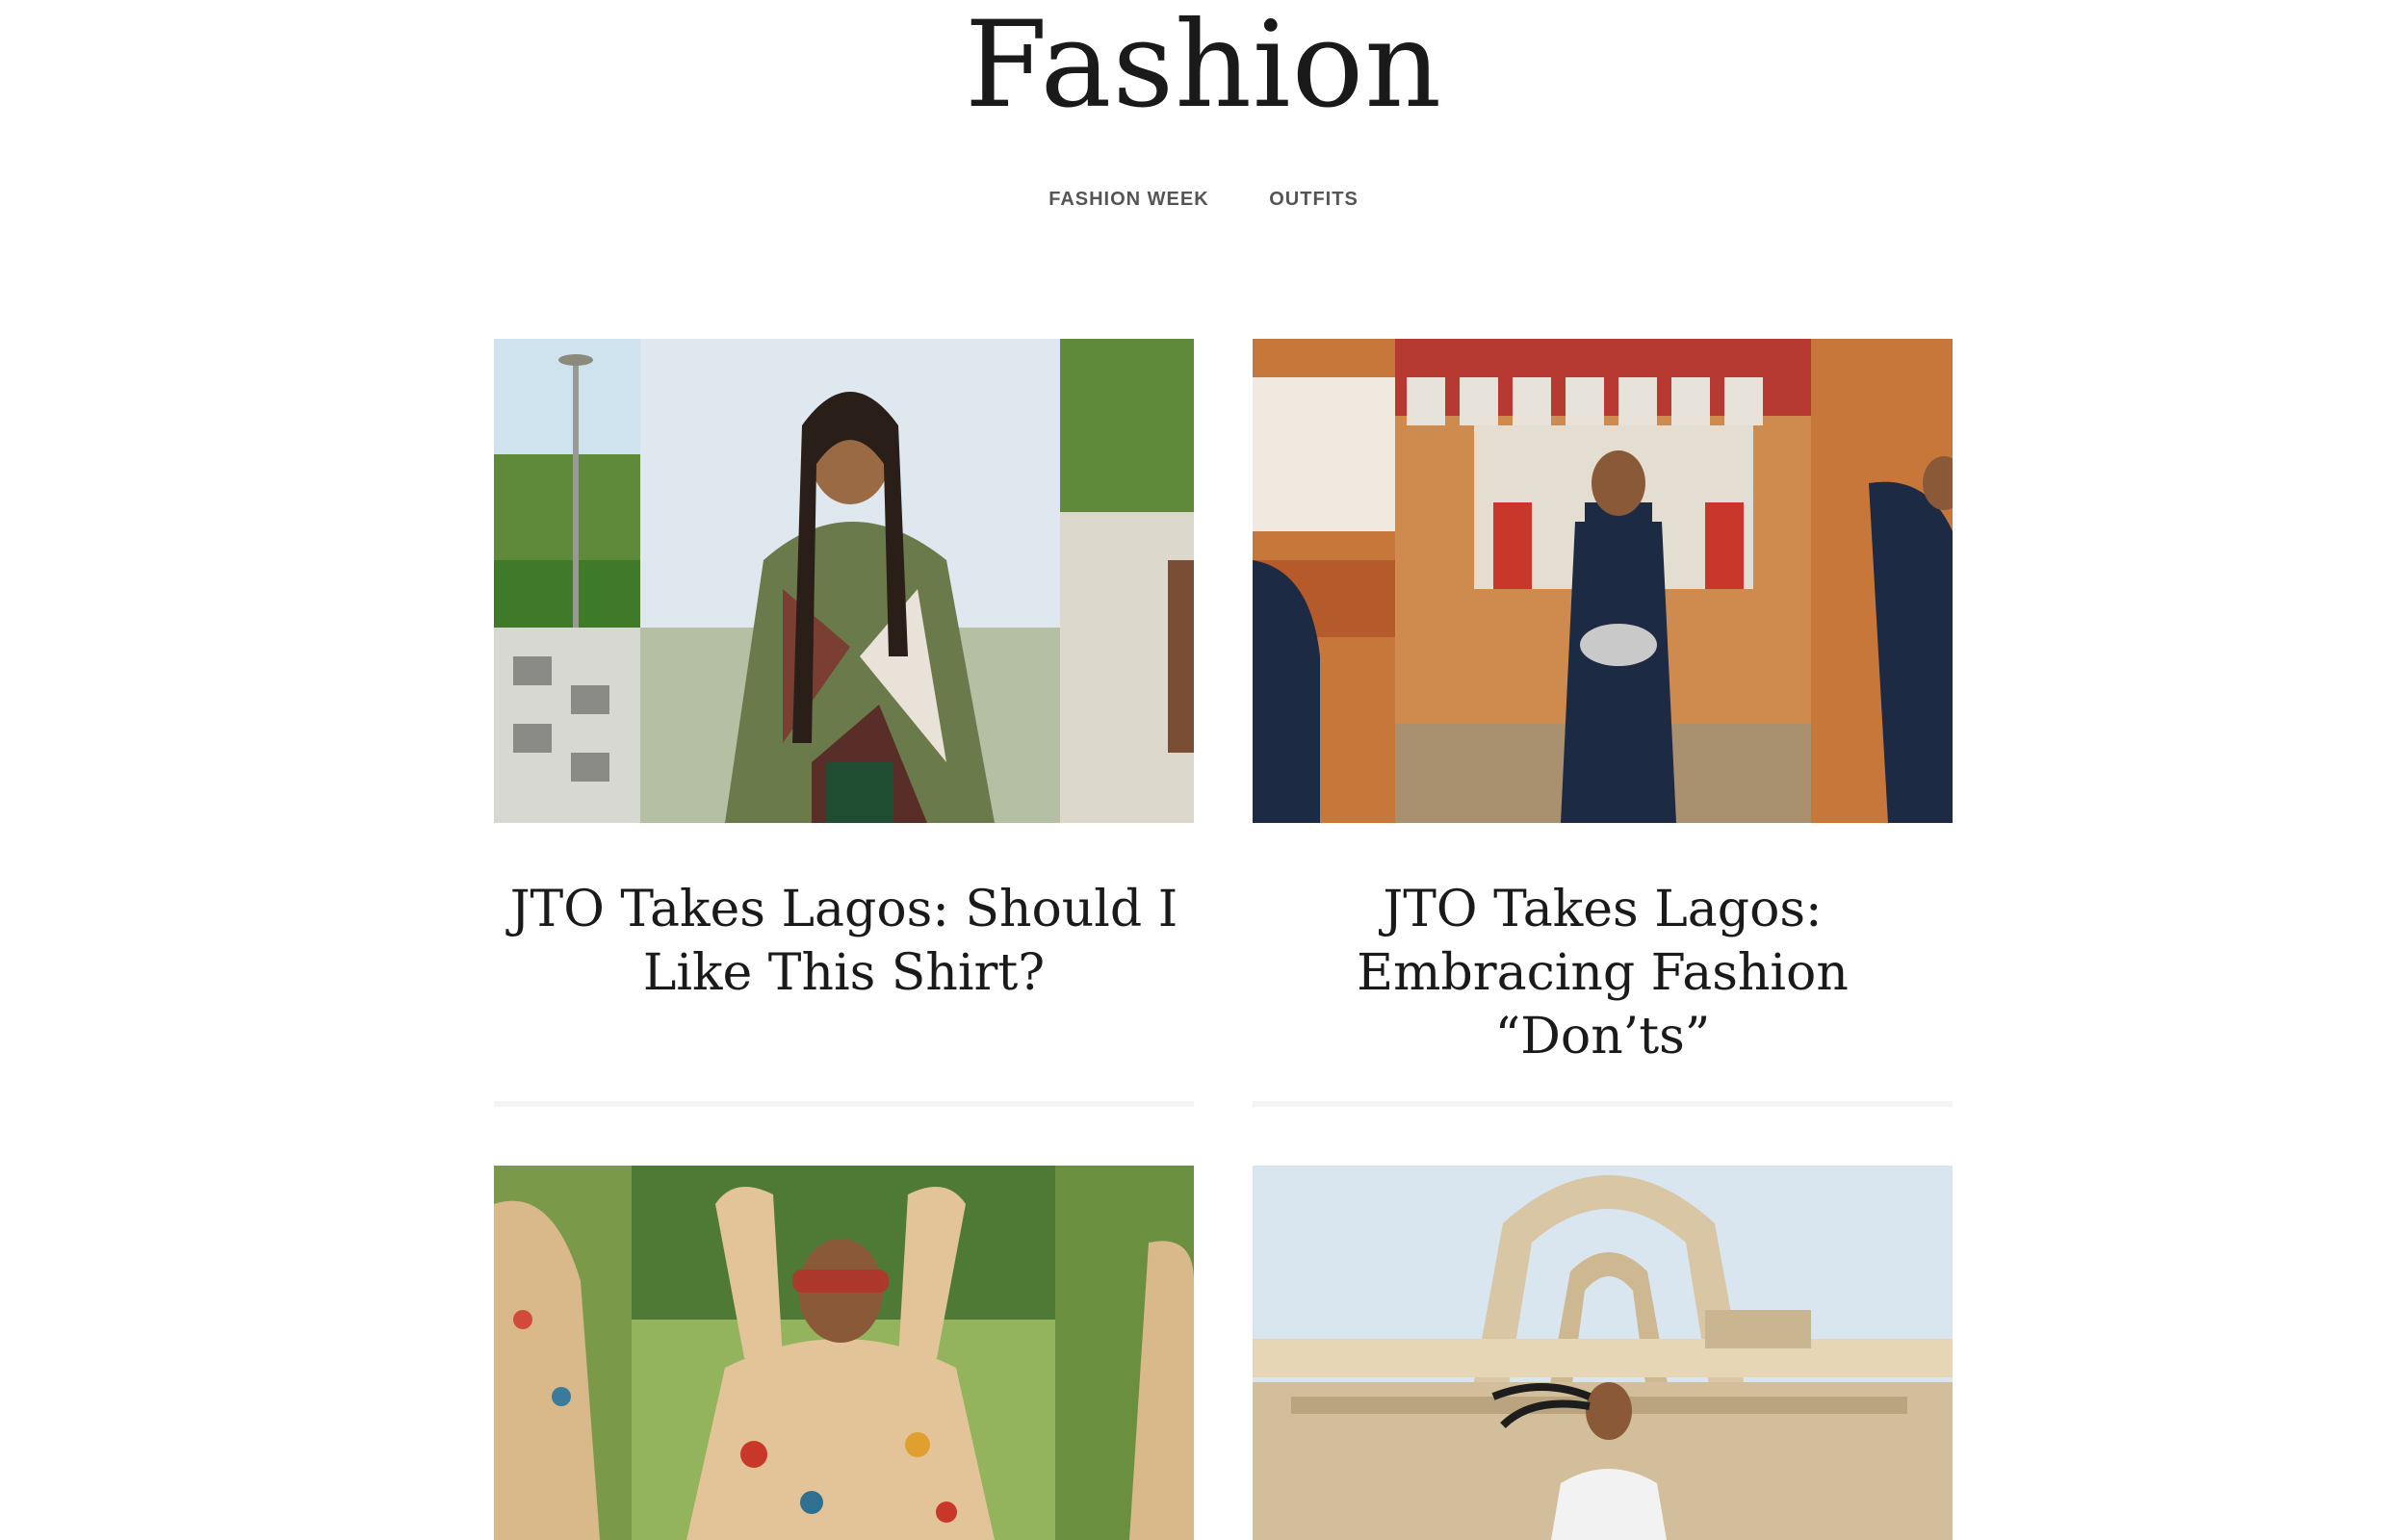  I want to click on category-nav: FASHION WEEK OUTFITS, so click(1203, 200).